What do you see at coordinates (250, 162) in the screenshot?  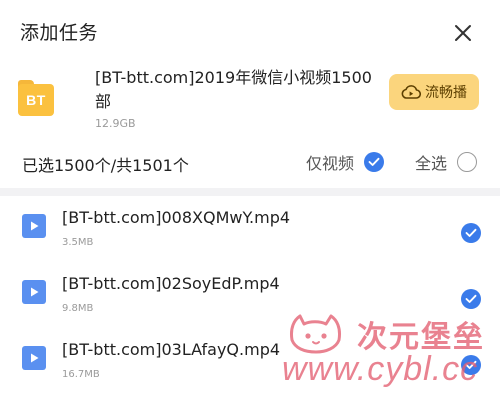 I see `selection-bar: 已选1500个/共1501个 仅视频 全选` at bounding box center [250, 162].